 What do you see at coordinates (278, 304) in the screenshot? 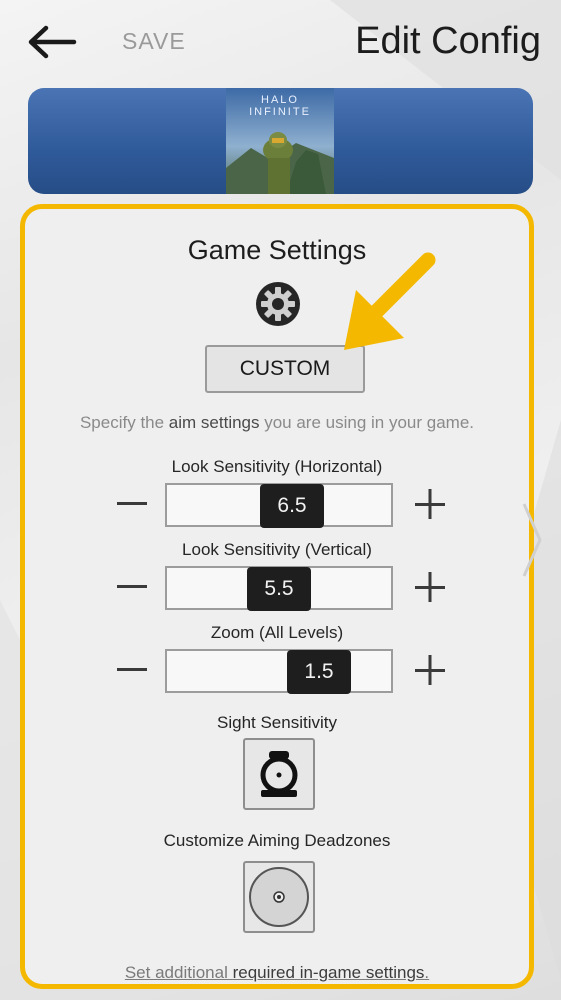
I see `gear-icon` at bounding box center [278, 304].